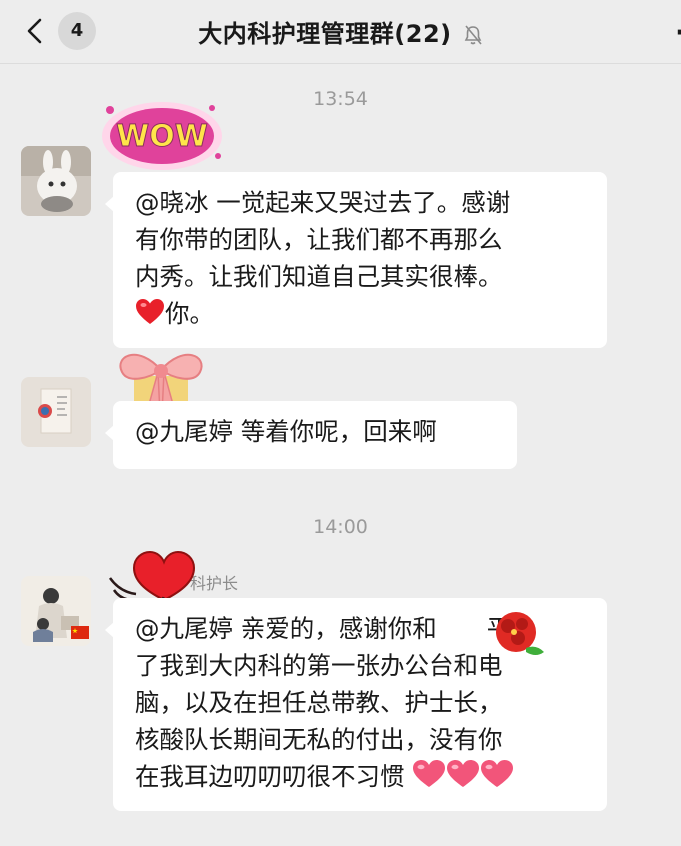  I want to click on message-line: 有你带的团队，让我们都不再那么, so click(319, 239).